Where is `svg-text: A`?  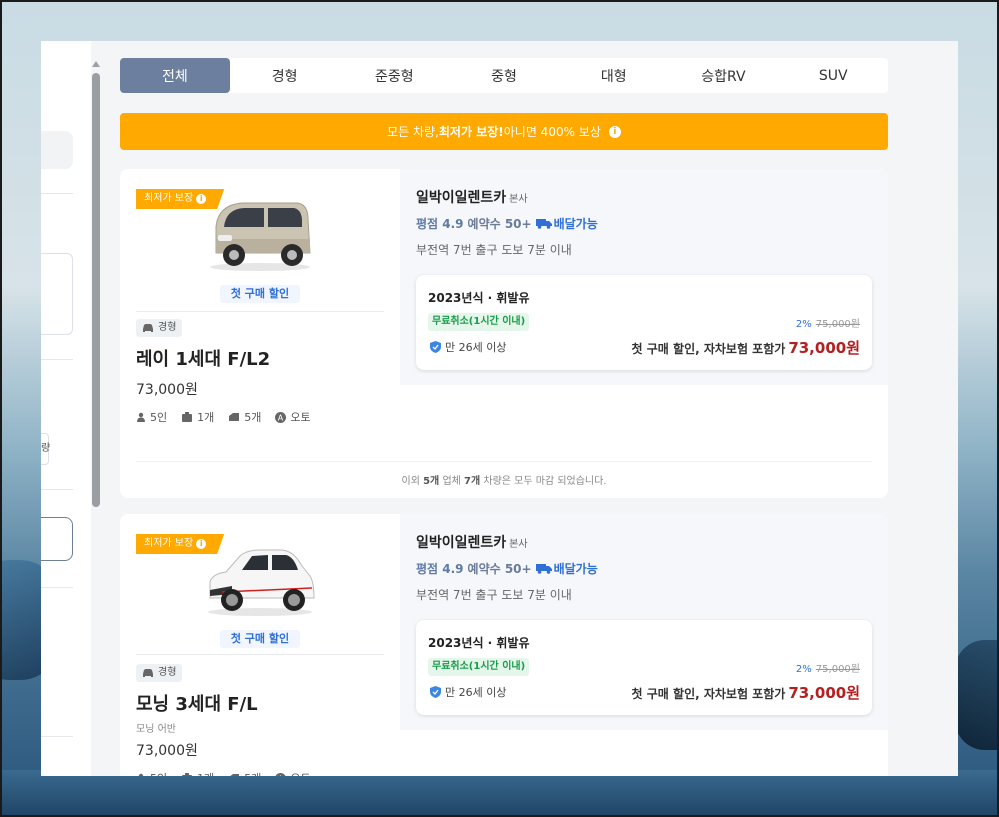 svg-text: A is located at coordinates (281, 417).